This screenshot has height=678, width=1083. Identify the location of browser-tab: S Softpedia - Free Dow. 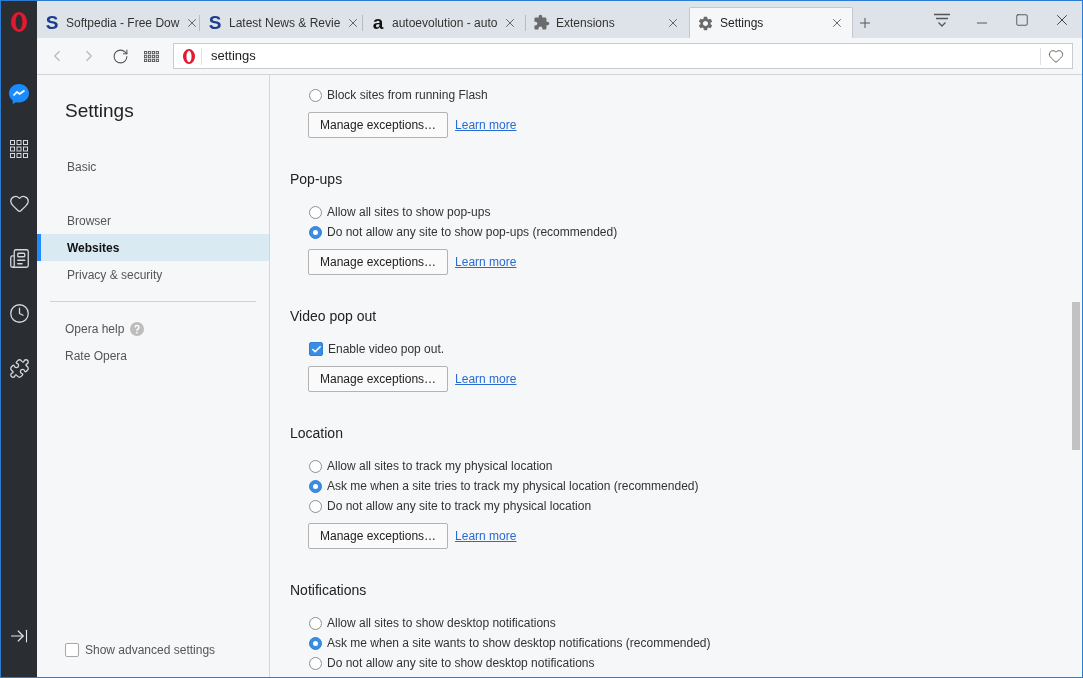
(118, 22).